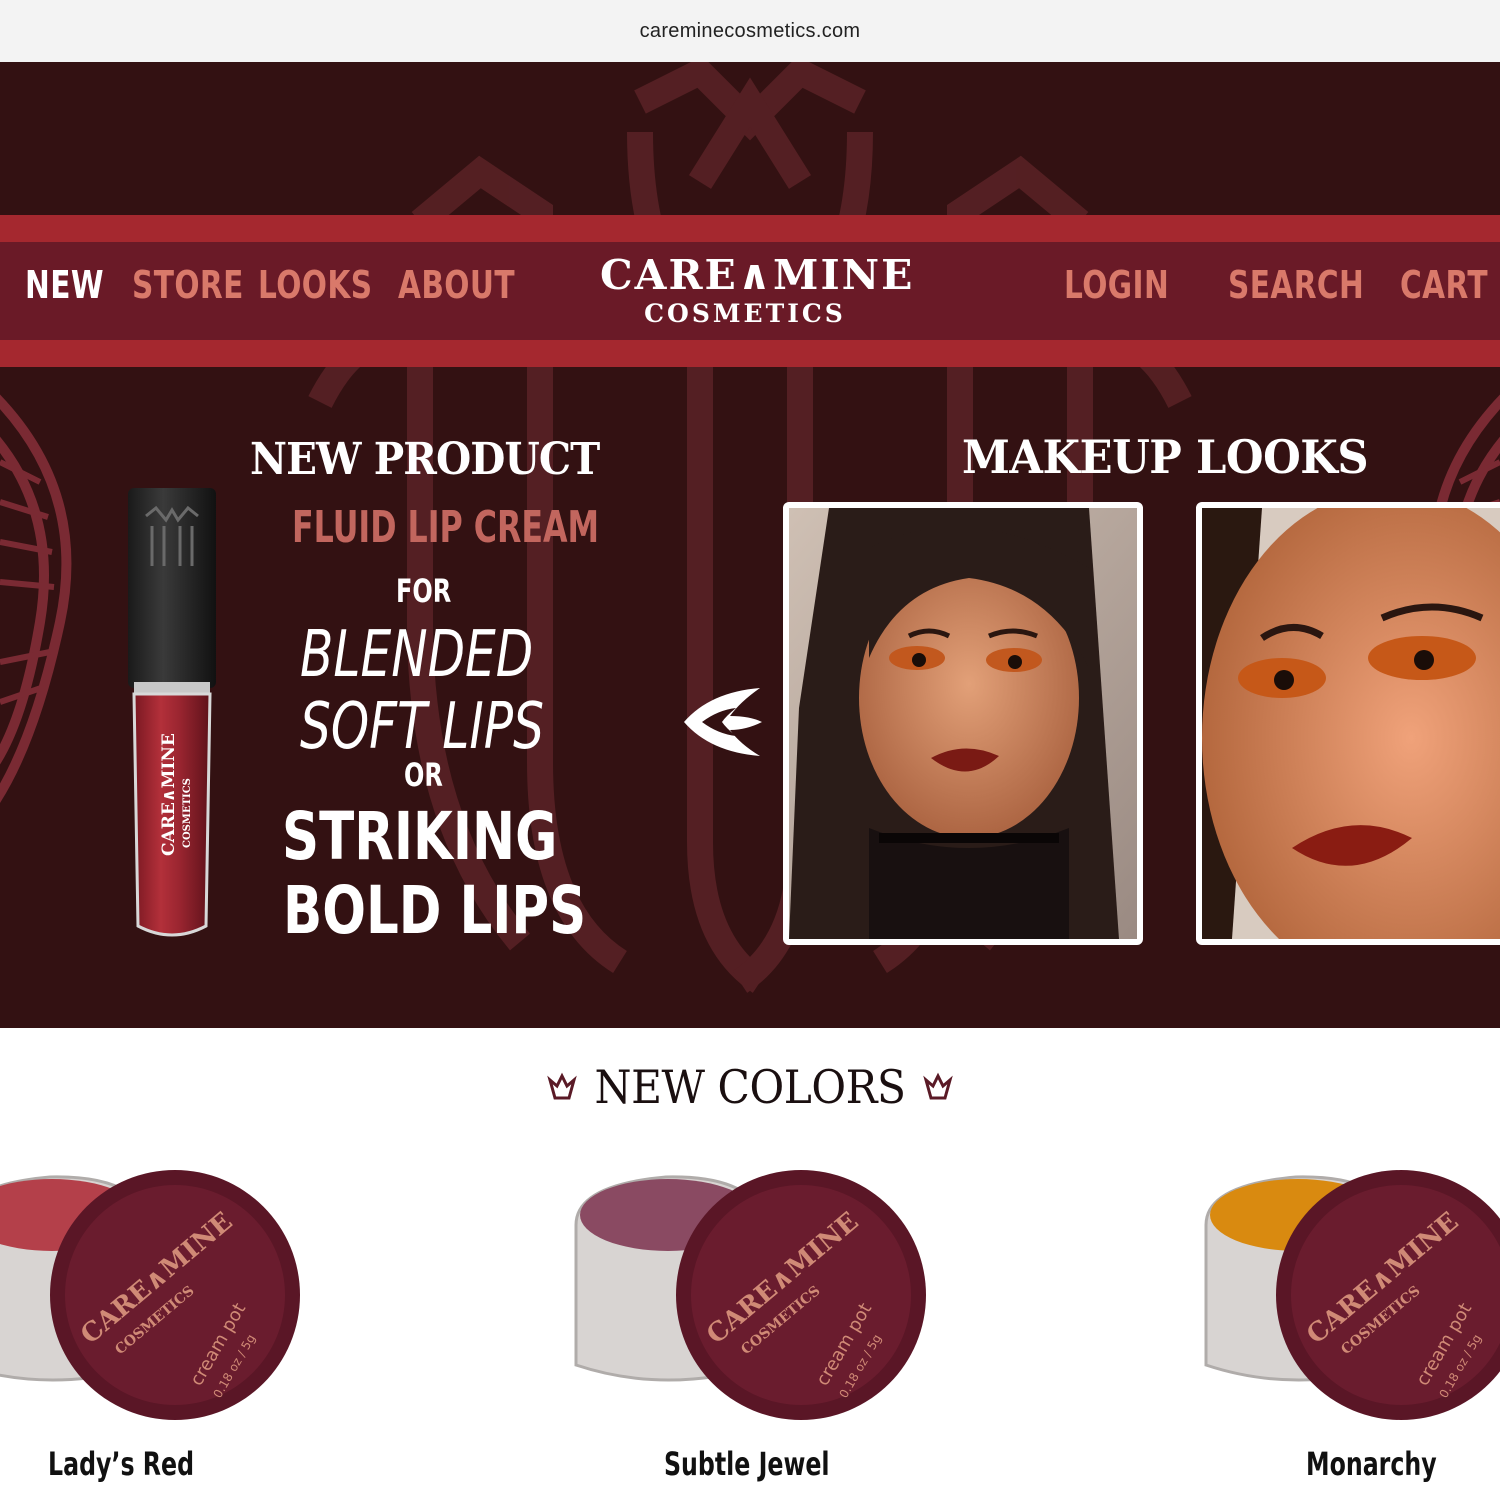 The image size is (1500, 1500). What do you see at coordinates (422, 727) in the screenshot?
I see `copy-soft-lips: SOFT LIPS` at bounding box center [422, 727].